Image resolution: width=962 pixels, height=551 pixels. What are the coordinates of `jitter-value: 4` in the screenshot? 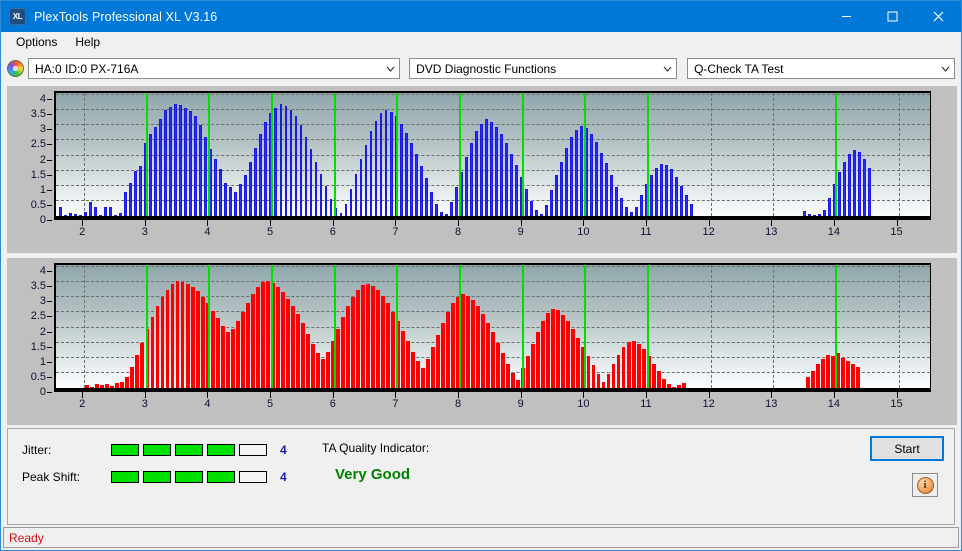 It's located at (283, 450).